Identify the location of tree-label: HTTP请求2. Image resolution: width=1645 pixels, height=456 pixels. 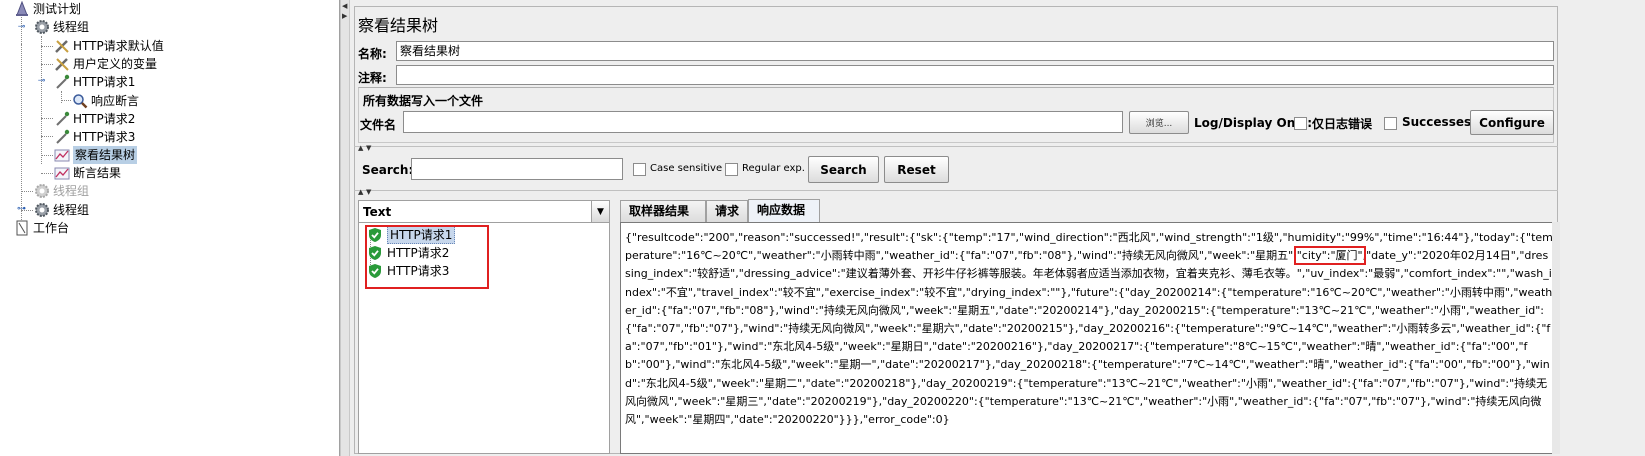
(104, 119).